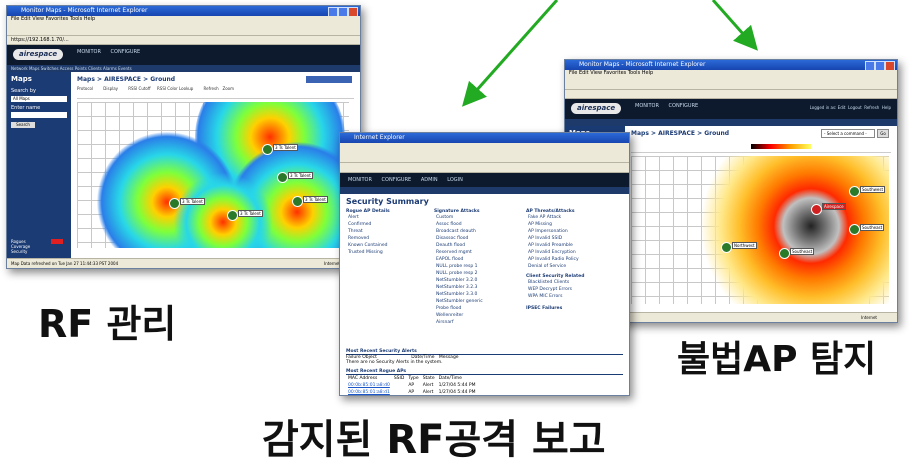 This screenshot has height=465, width=909. Describe the element at coordinates (556, 282) in the screenshot. I see `table-row: Blacklisted Clients` at that location.